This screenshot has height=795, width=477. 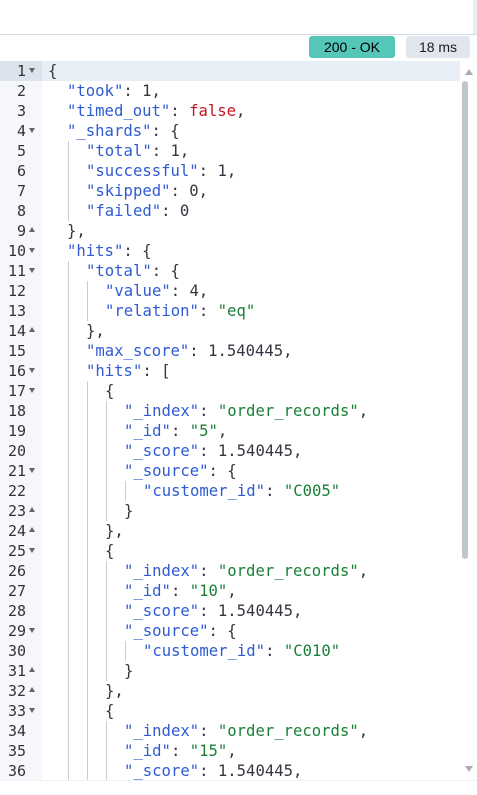 What do you see at coordinates (16, 771) in the screenshot?
I see `line-number: 36` at bounding box center [16, 771].